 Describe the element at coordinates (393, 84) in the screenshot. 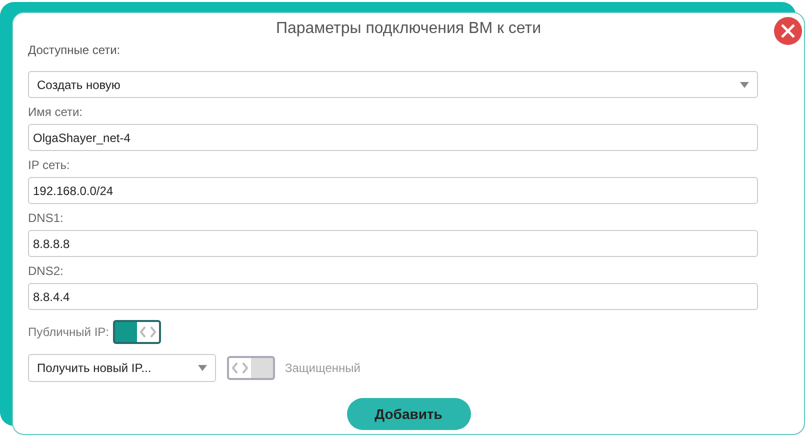

I see `network-dropdown: Создать новую` at that location.